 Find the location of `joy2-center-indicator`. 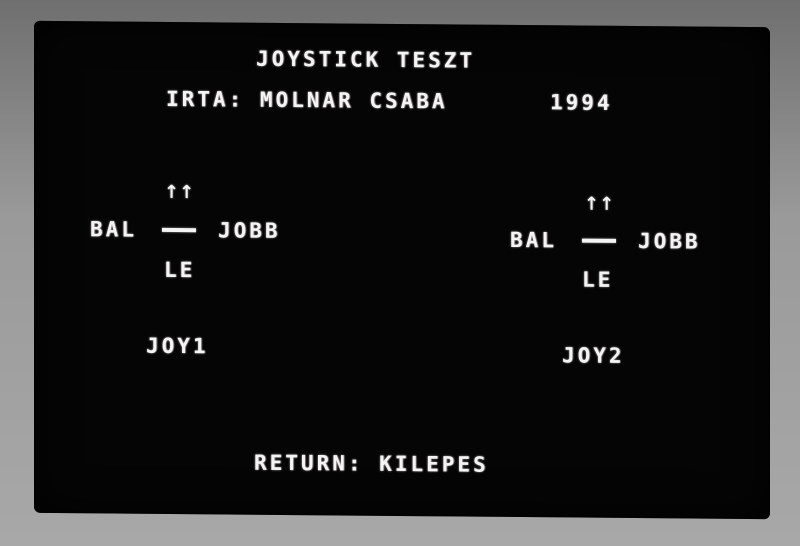

joy2-center-indicator is located at coordinates (599, 240).